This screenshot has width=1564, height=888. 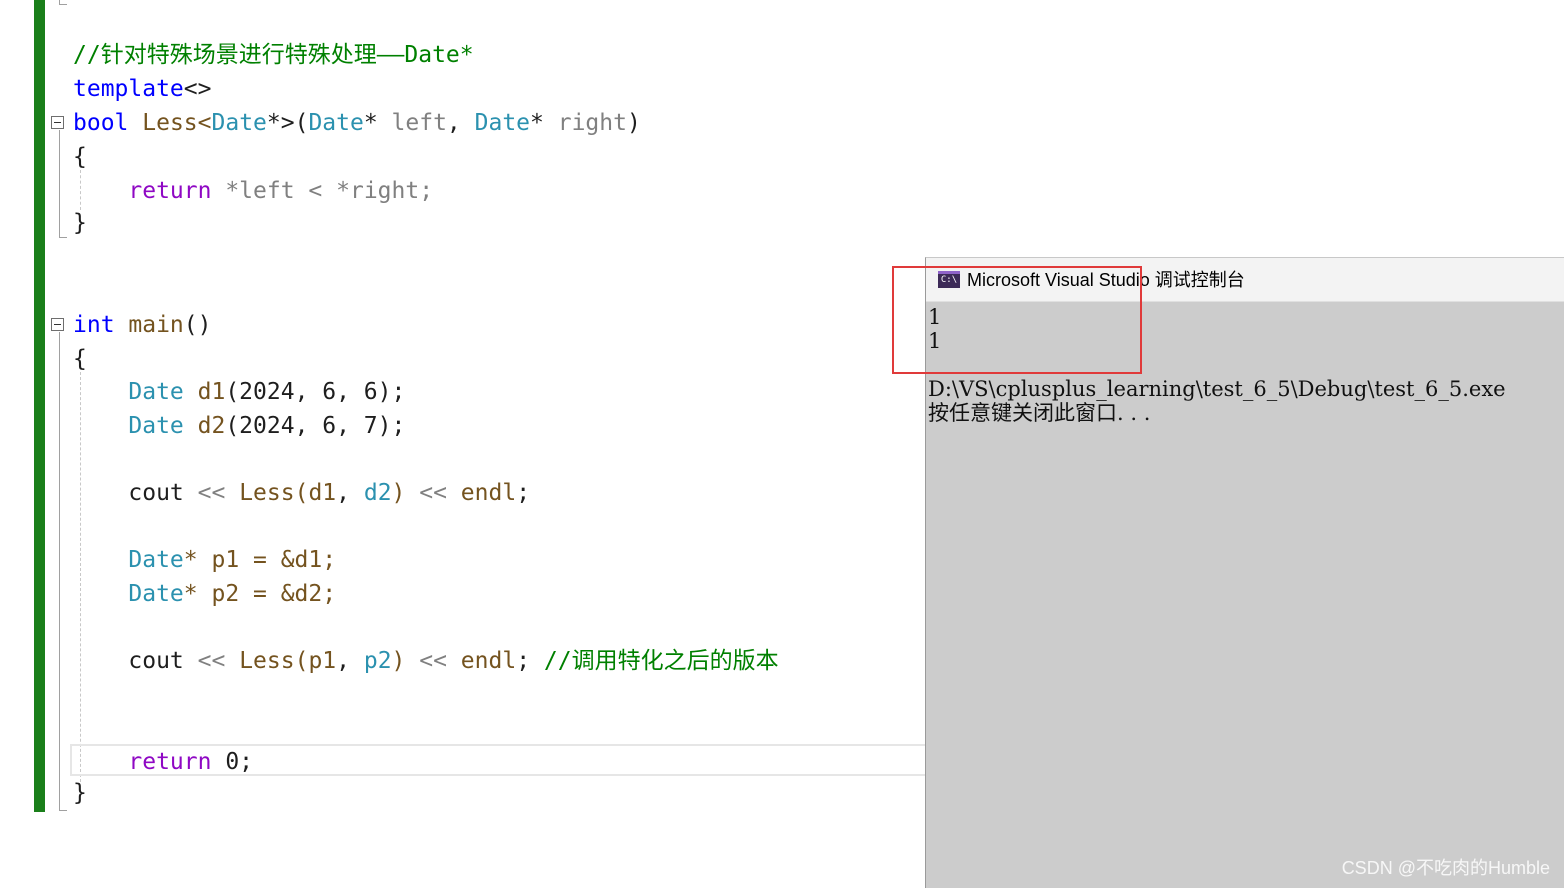 I want to click on code-line: Date d1(2024, 6, 6);, so click(x=239, y=392).